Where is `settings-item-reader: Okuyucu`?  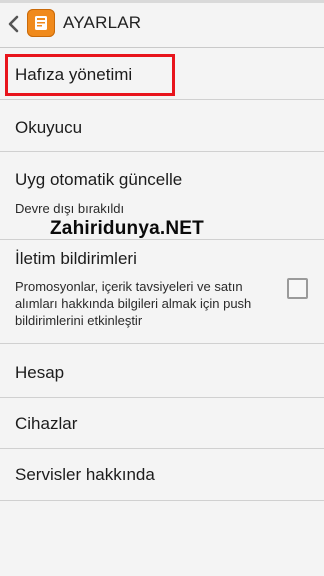
settings-item-reader: Okuyucu is located at coordinates (162, 126).